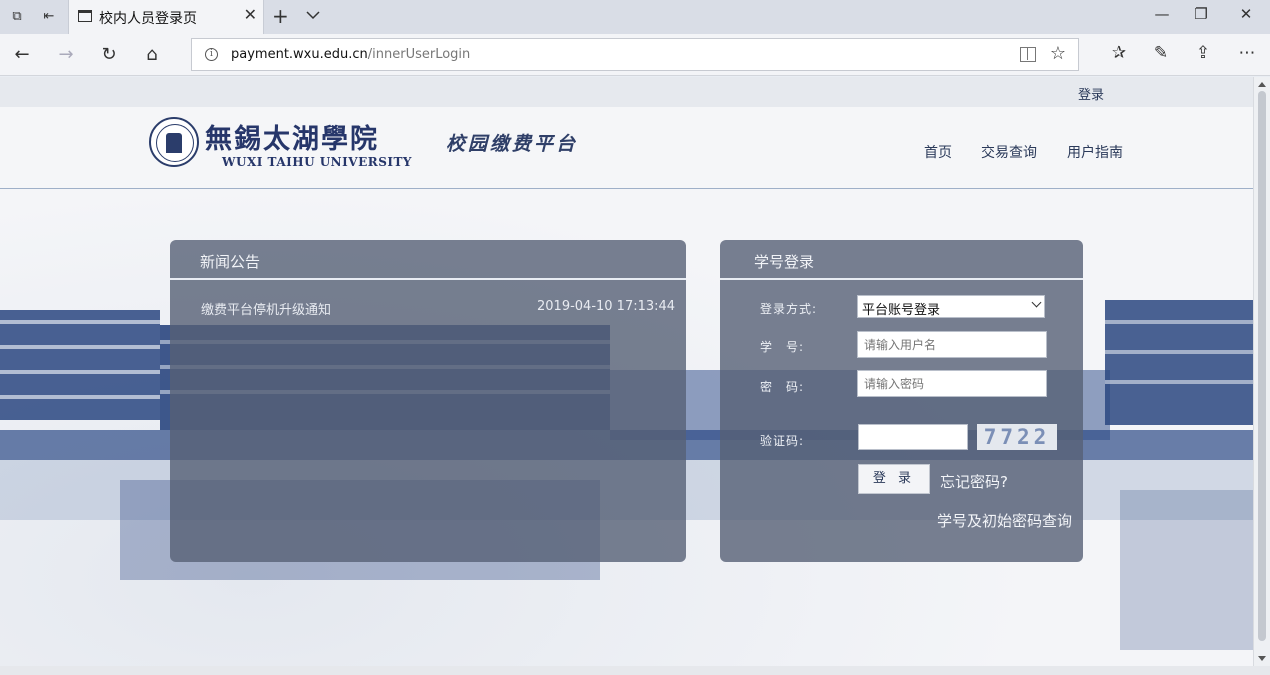 The width and height of the screenshot is (1270, 675). I want to click on password-label: 密 码:, so click(782, 387).